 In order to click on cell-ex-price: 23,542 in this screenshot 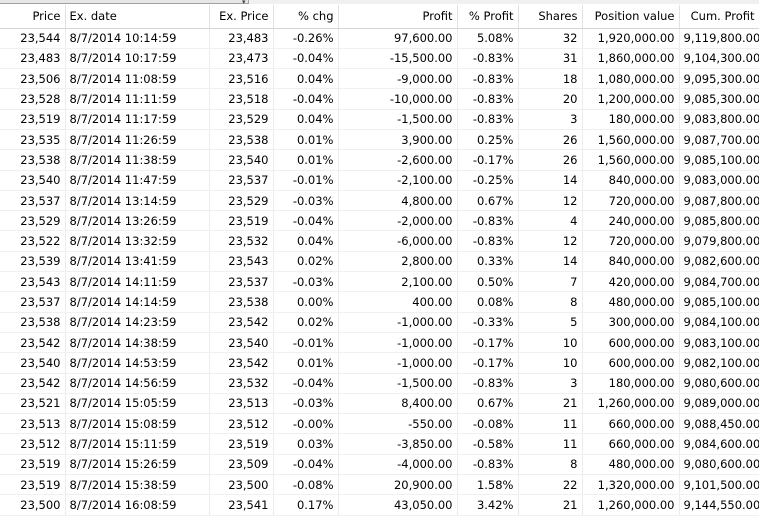, I will do `click(241, 322)`.